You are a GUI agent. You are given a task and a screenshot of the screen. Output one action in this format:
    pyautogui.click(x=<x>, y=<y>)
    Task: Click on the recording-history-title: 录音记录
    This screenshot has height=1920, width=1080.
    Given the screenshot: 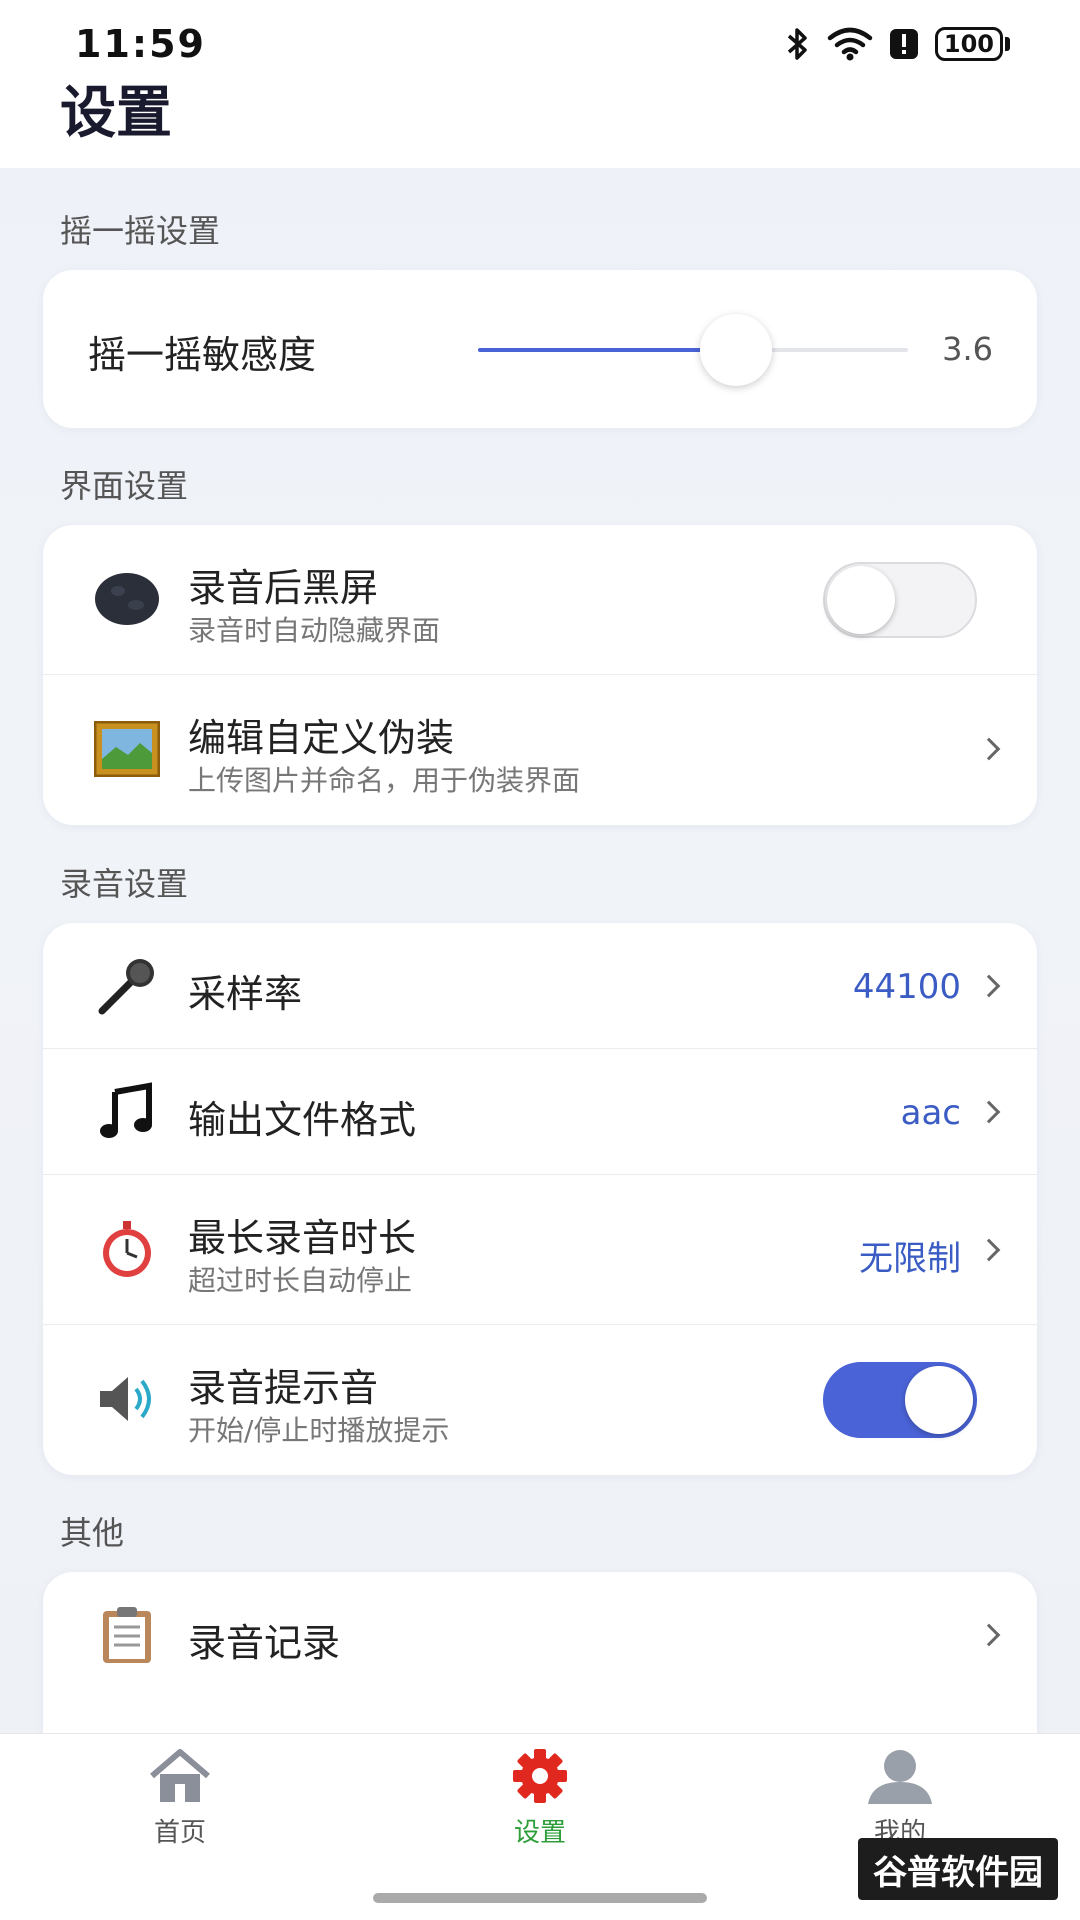 What is the action you would take?
    pyautogui.click(x=264, y=1643)
    